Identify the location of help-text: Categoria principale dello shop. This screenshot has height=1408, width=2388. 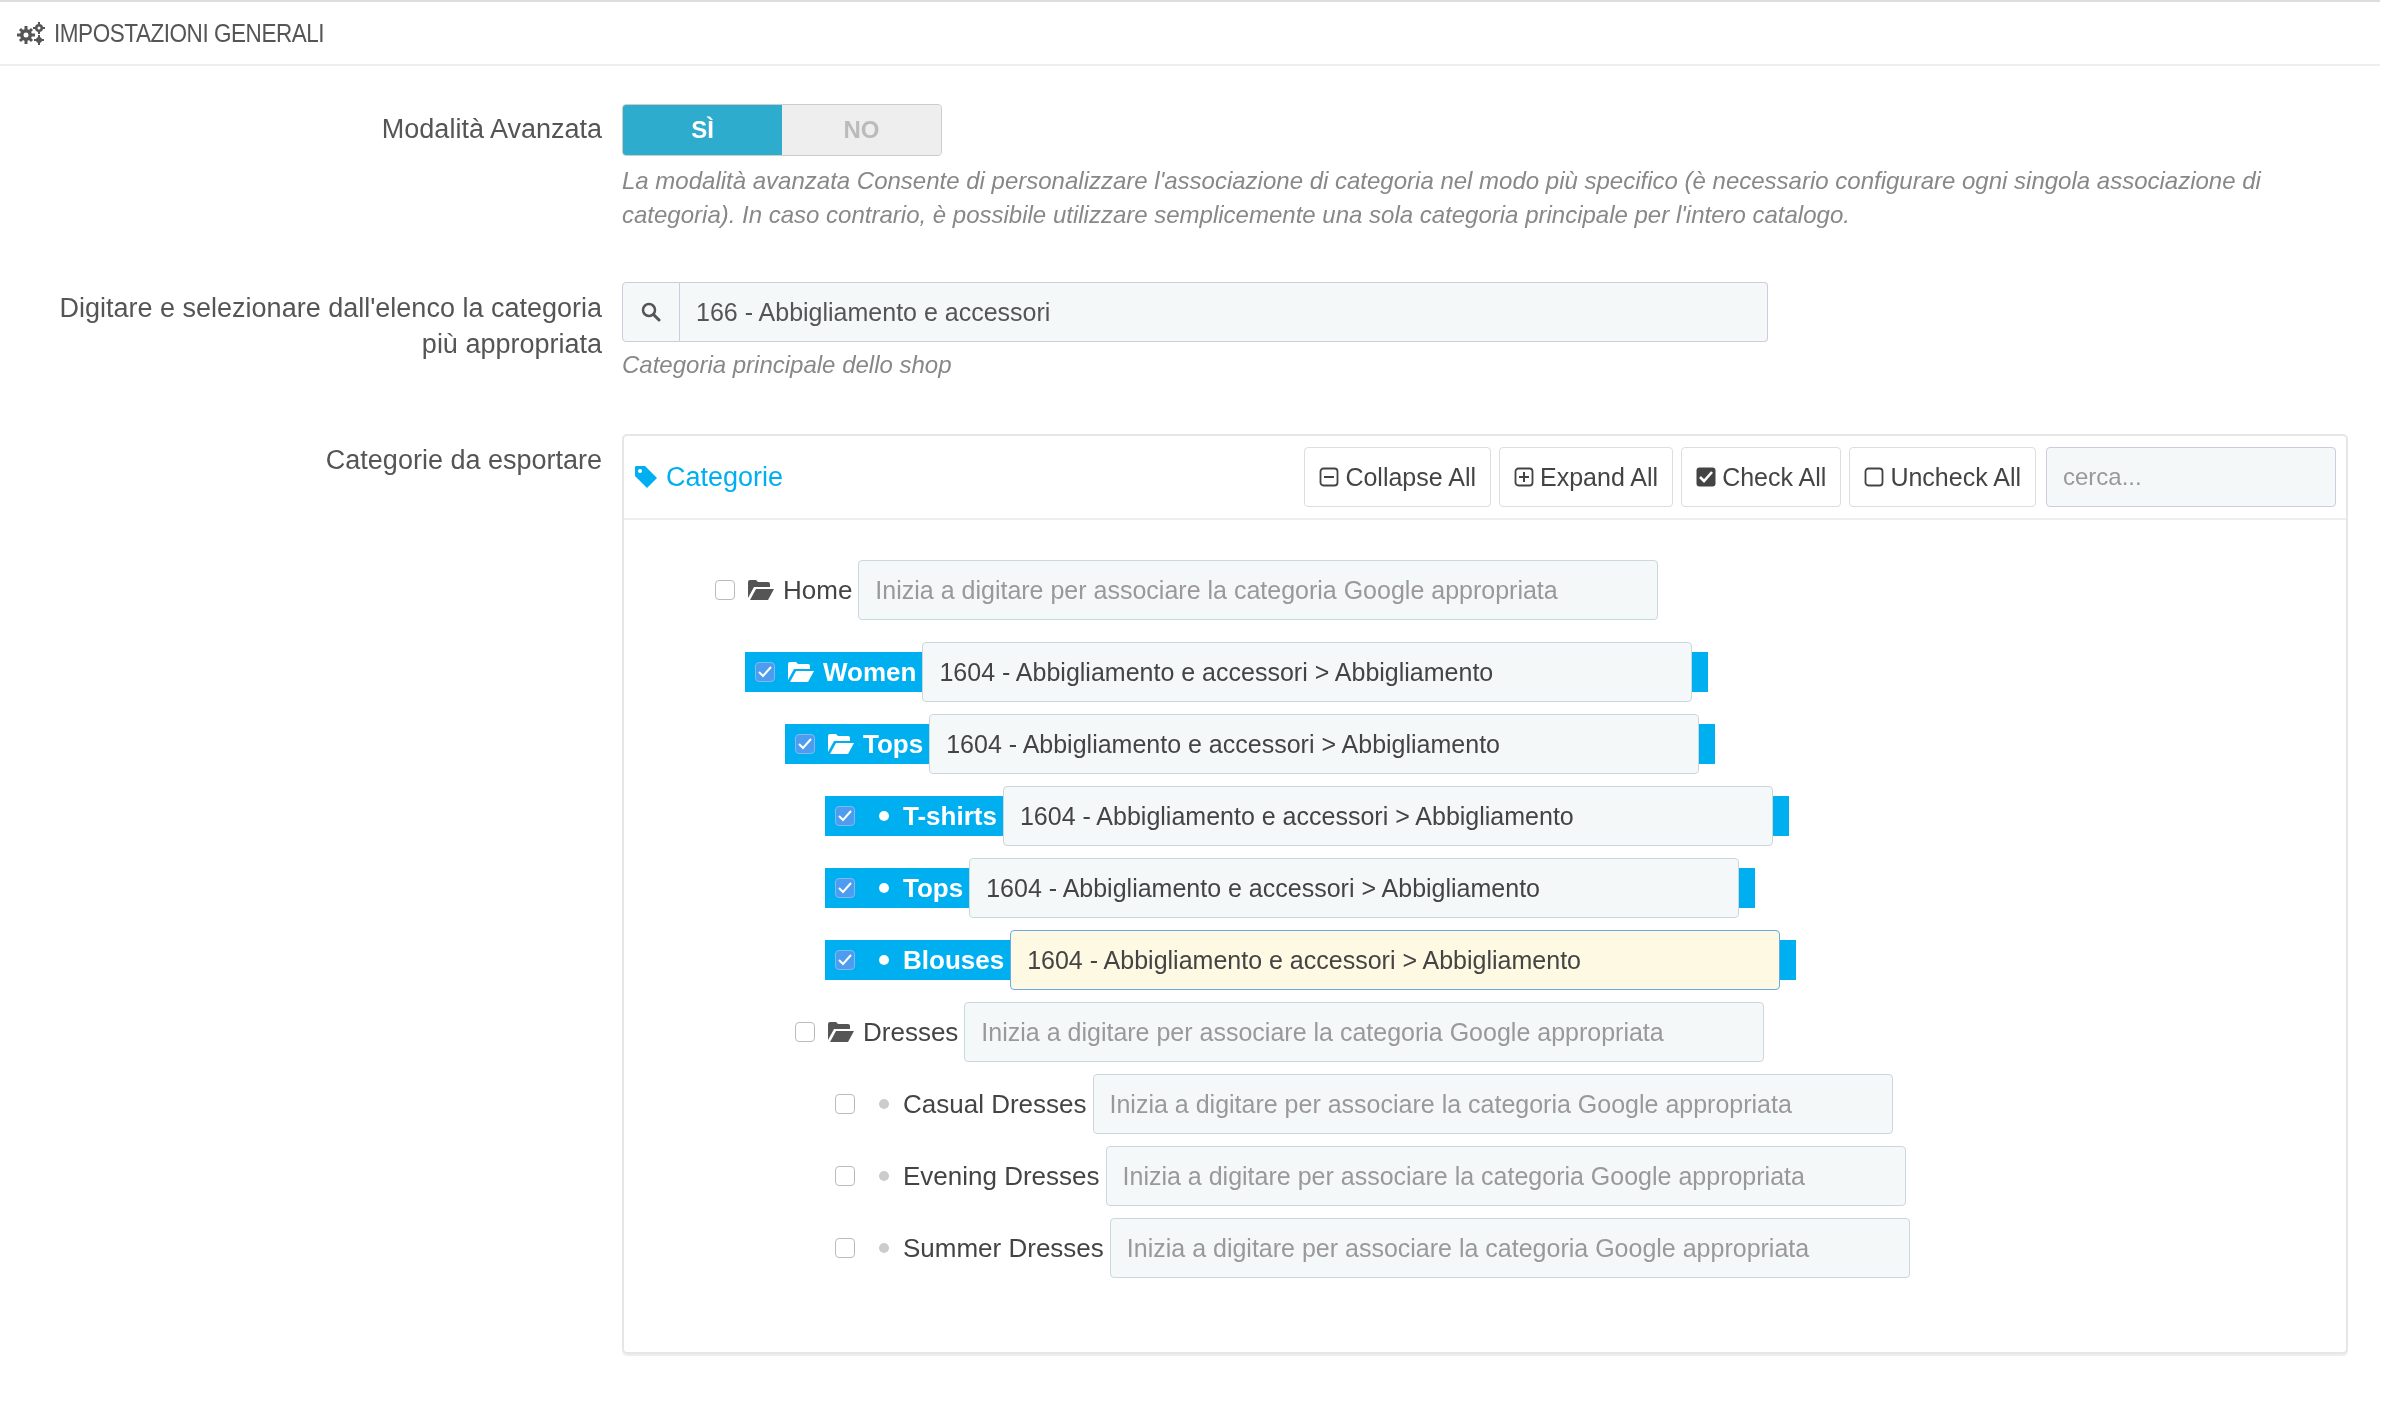
(787, 365).